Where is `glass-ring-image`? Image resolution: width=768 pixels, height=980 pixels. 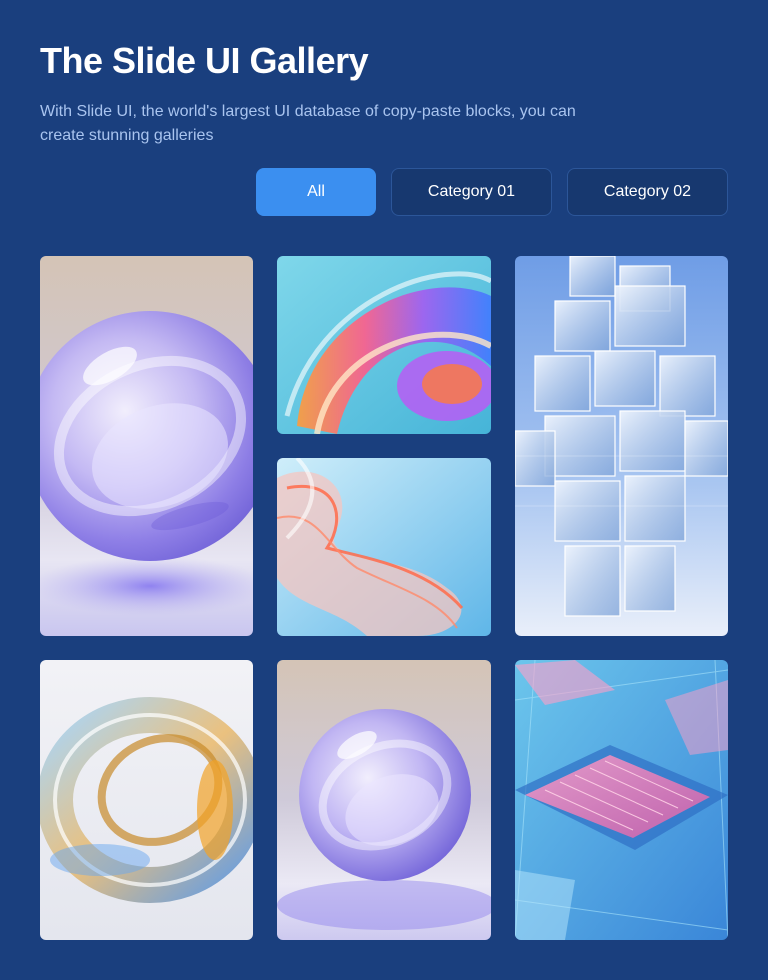
glass-ring-image is located at coordinates (146, 800).